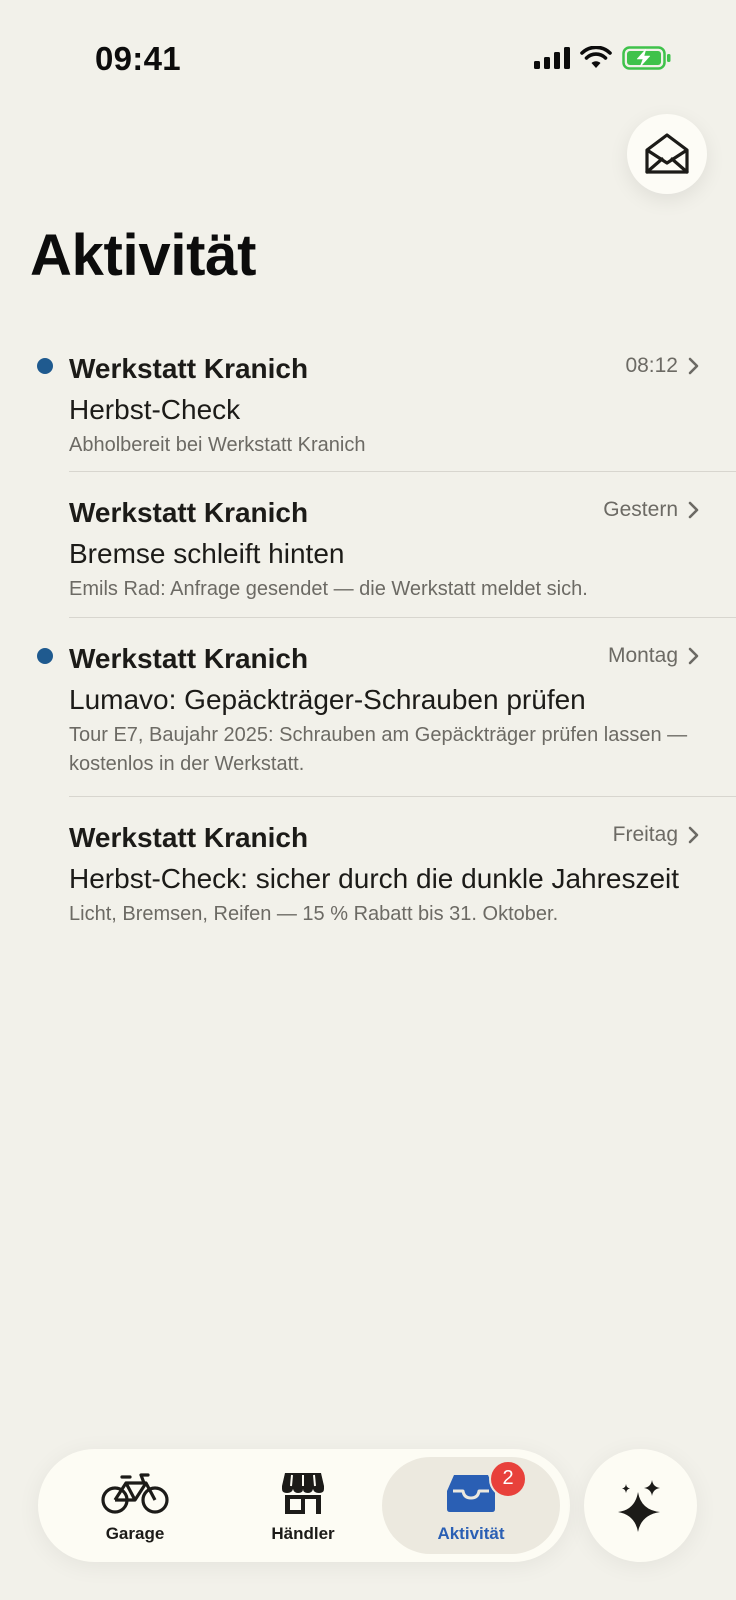 The height and width of the screenshot is (1600, 736). Describe the element at coordinates (217, 445) in the screenshot. I see `activity-preview: Abholbereit bei Werkstatt Kranich` at that location.